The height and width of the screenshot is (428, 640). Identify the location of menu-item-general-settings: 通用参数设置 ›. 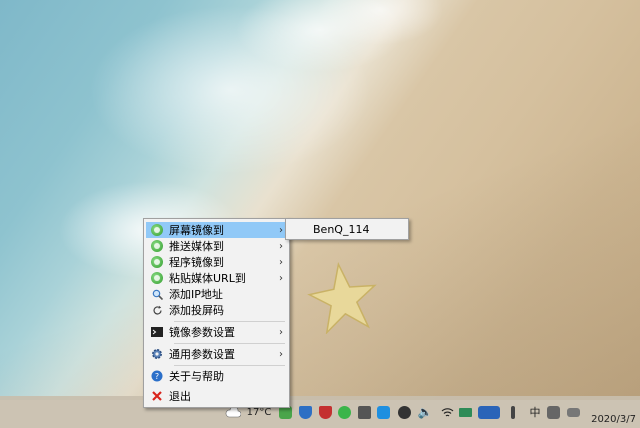
(216, 354).